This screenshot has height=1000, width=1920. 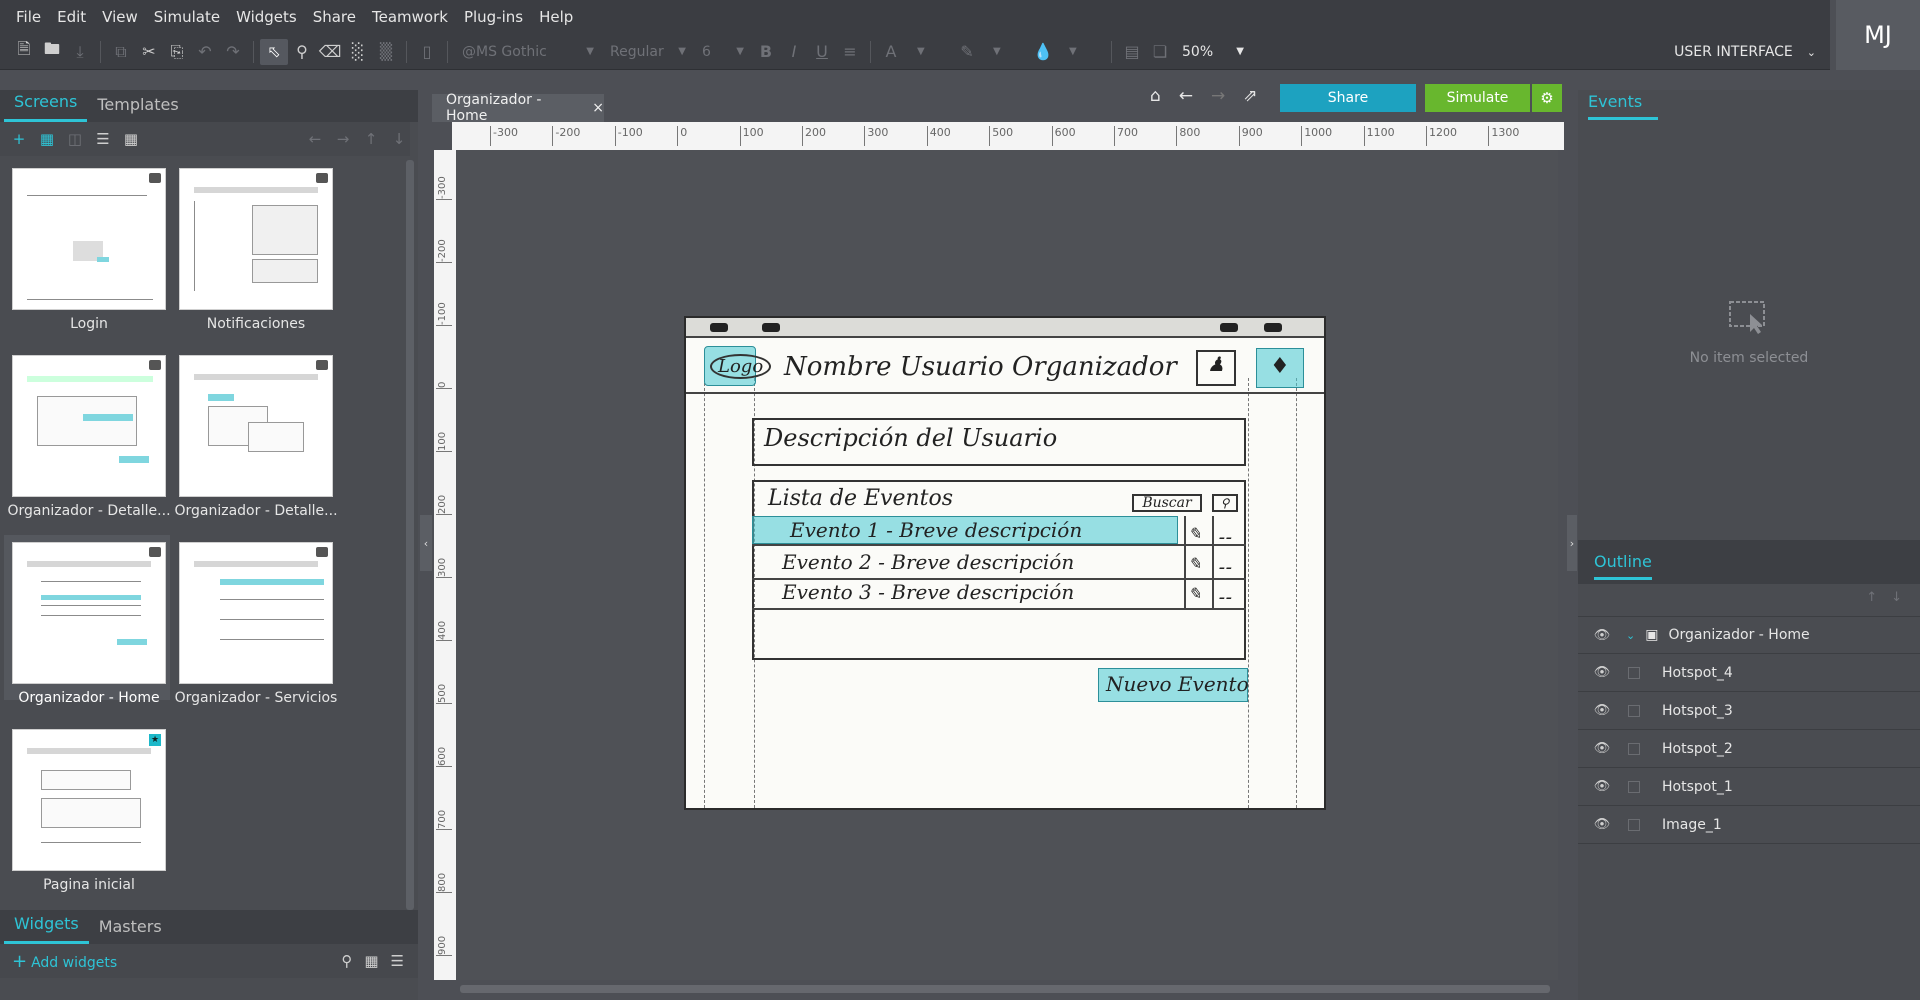 What do you see at coordinates (1218, 96) in the screenshot?
I see `forward-icon: →` at bounding box center [1218, 96].